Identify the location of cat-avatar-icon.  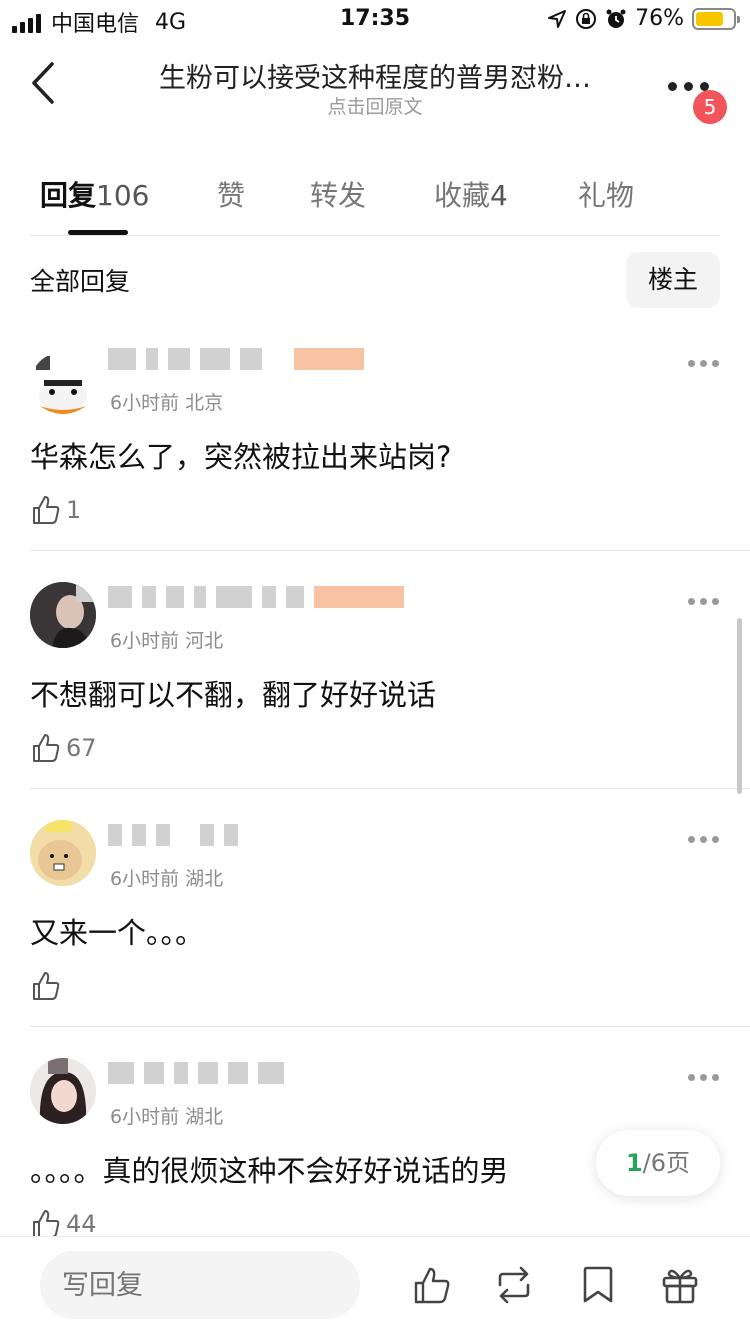
(61, 385).